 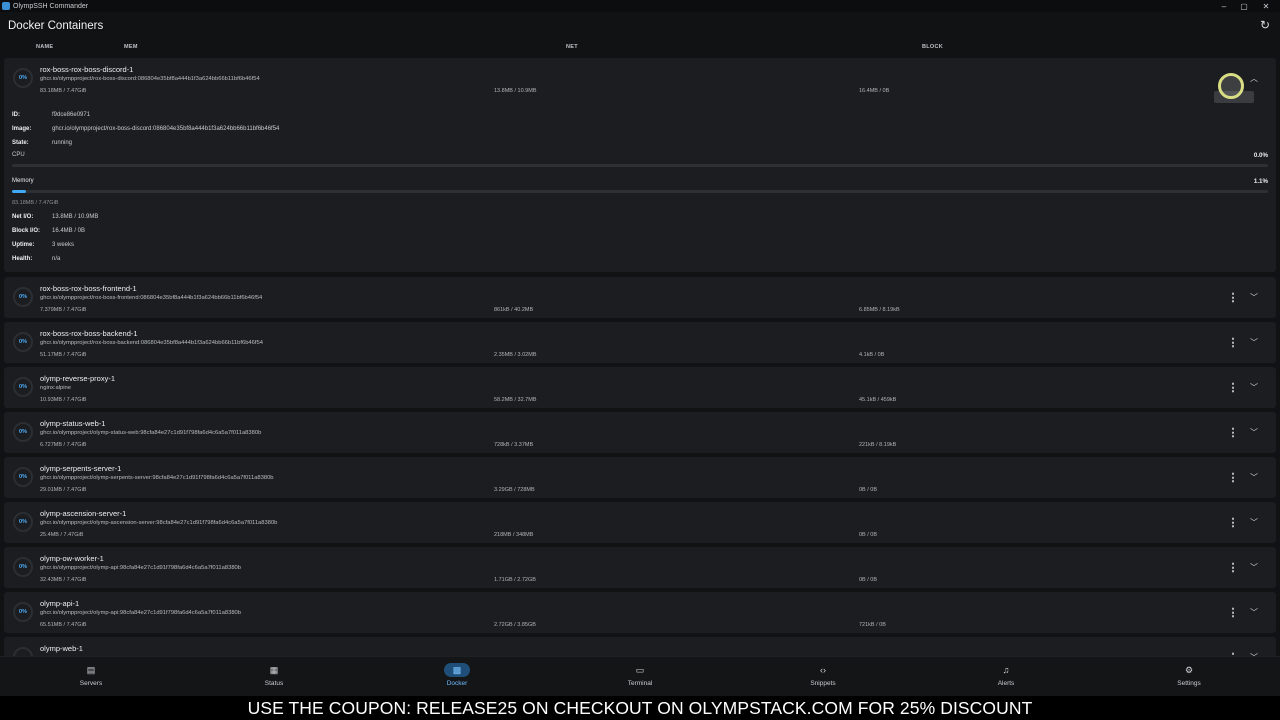 What do you see at coordinates (63, 310) in the screenshot?
I see `container-mem: 7.379MB / 7.47GiB` at bounding box center [63, 310].